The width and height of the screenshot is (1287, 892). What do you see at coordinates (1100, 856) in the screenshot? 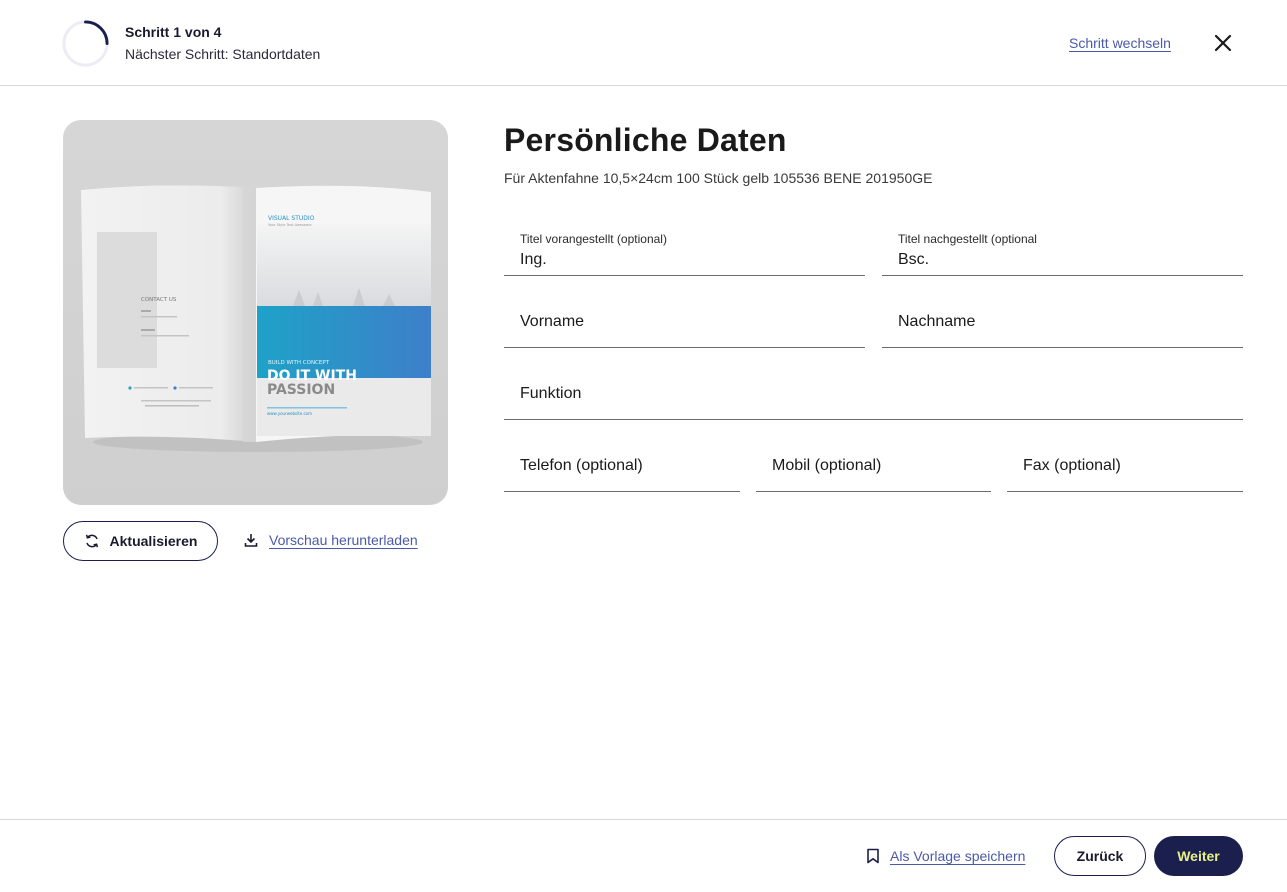
I see `back-button: Zurück` at bounding box center [1100, 856].